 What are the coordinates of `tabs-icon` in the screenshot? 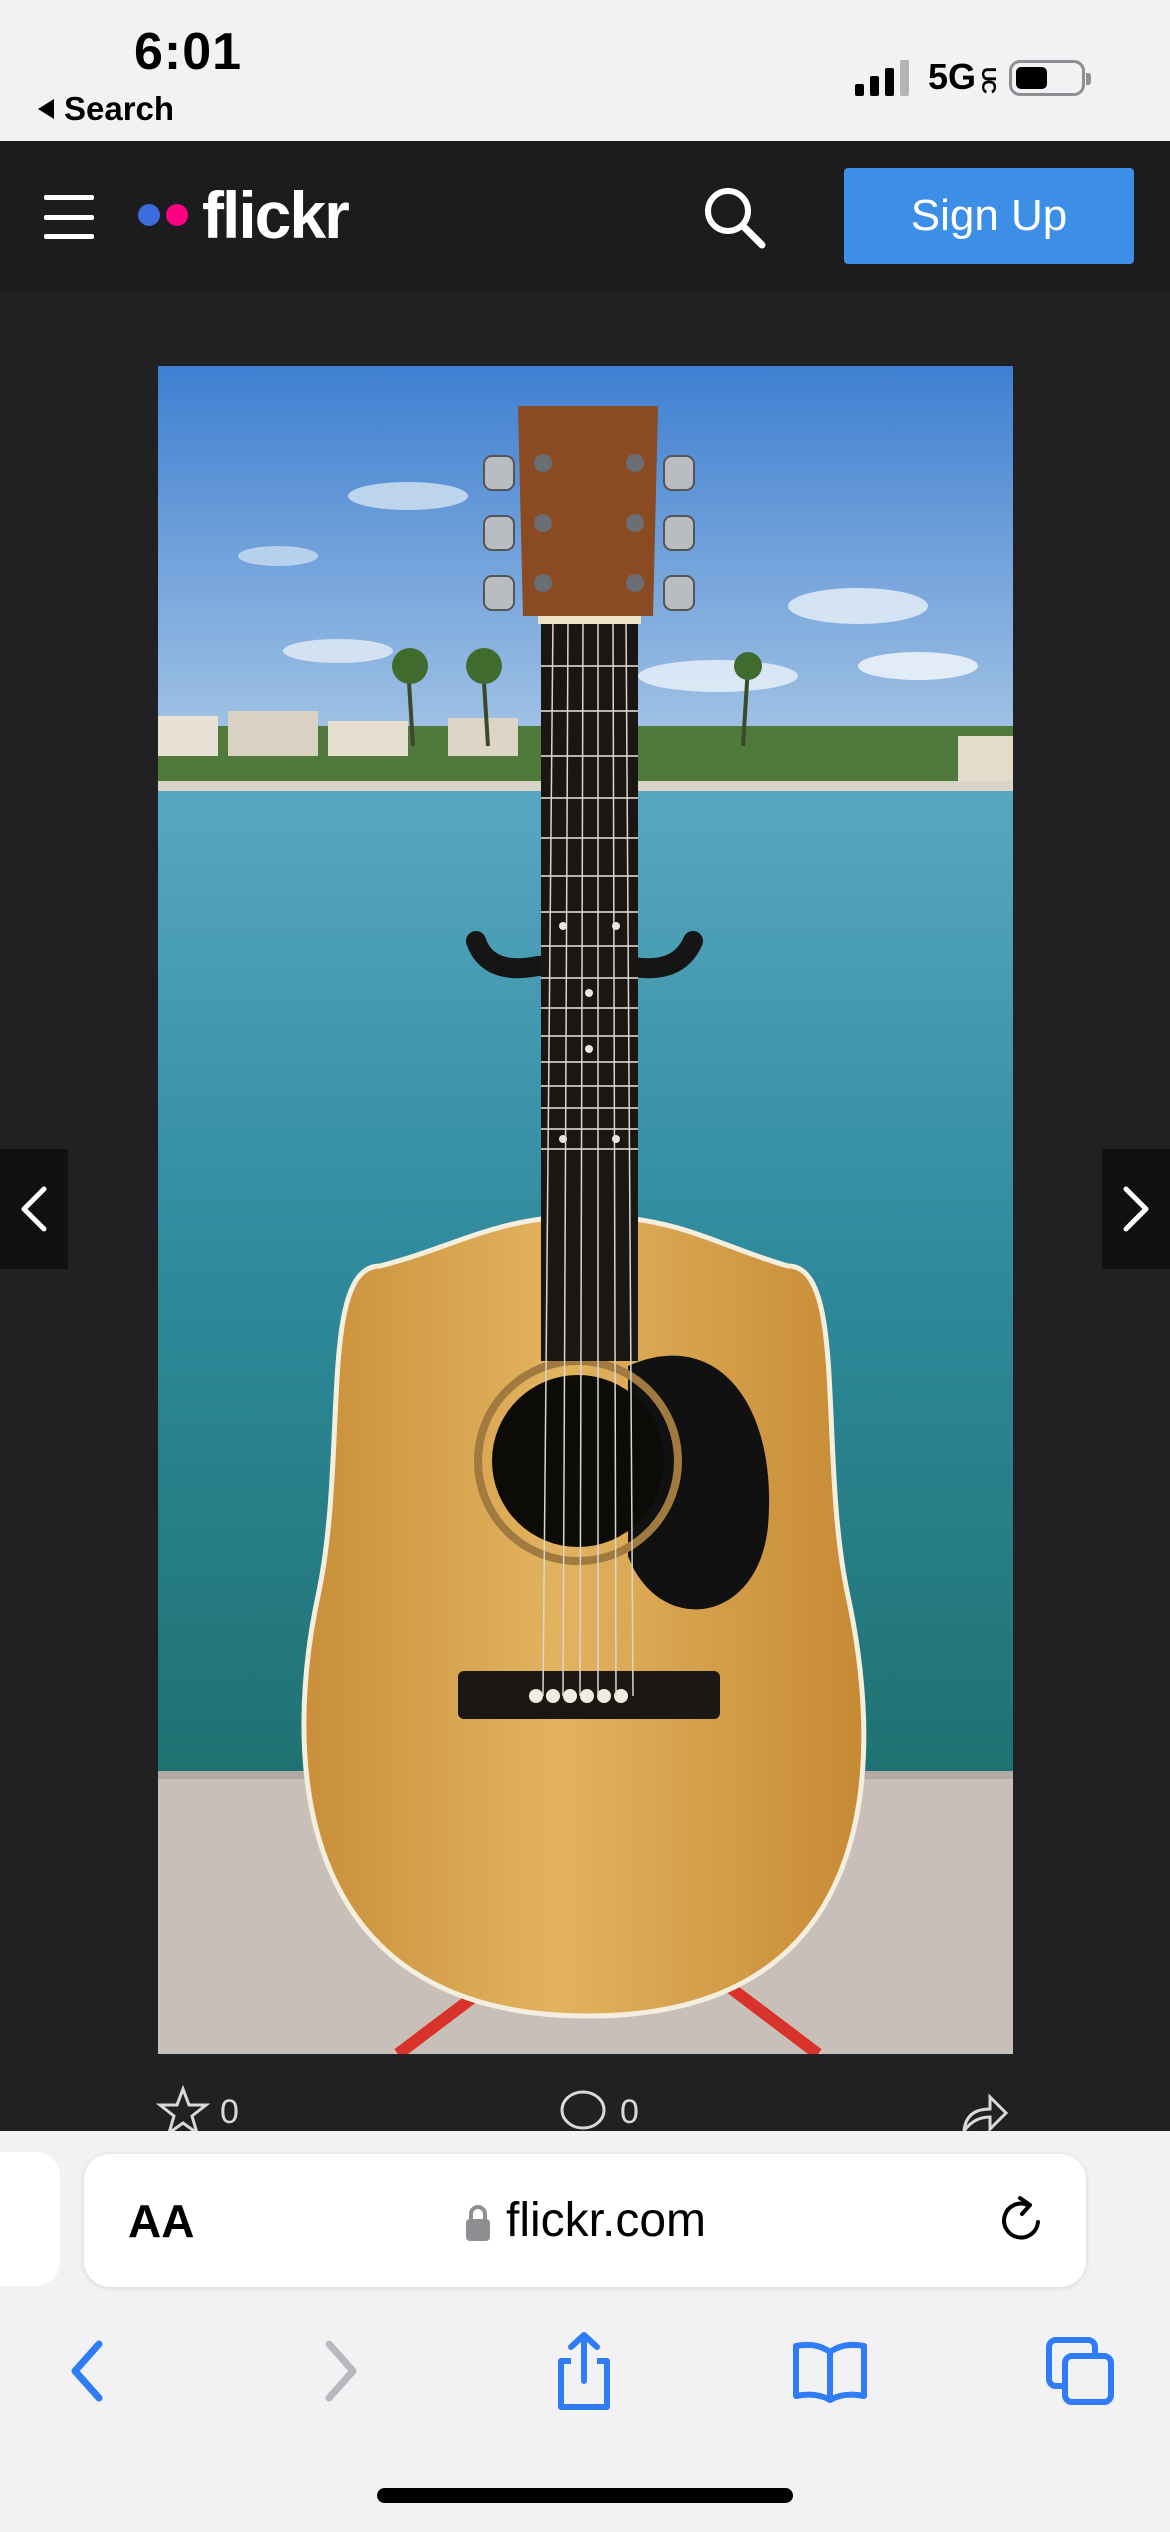 It's located at (1080, 2371).